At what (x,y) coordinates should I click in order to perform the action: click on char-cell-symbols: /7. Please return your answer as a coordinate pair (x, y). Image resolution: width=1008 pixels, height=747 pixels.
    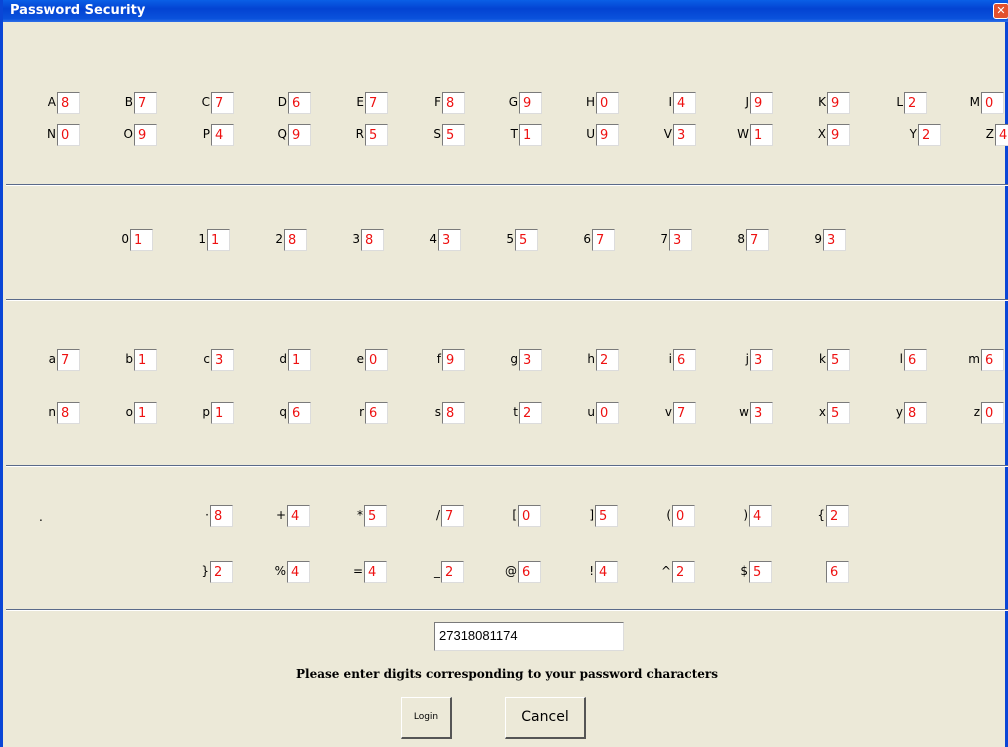
    Looking at the image, I should click on (450, 516).